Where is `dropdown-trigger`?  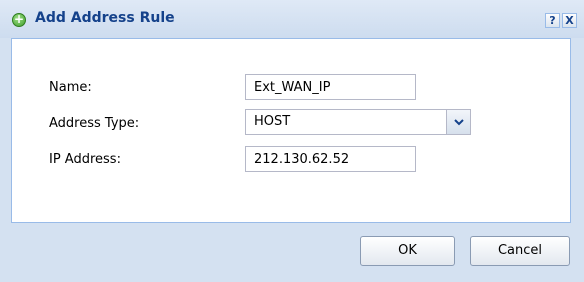
dropdown-trigger is located at coordinates (458, 122).